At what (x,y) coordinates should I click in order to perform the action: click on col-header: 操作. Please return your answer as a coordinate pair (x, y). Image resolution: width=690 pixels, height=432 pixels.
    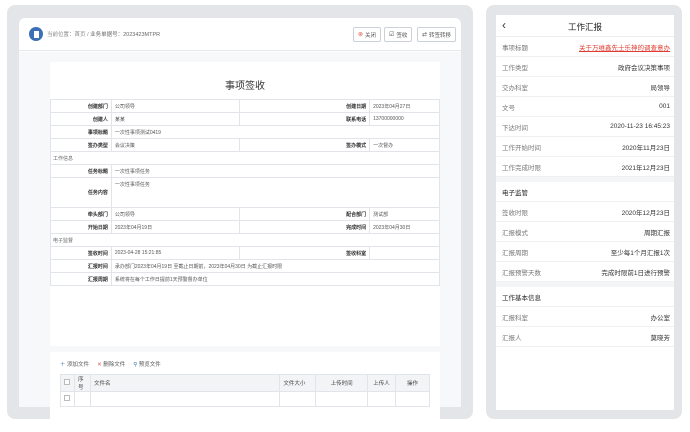
    Looking at the image, I should click on (412, 383).